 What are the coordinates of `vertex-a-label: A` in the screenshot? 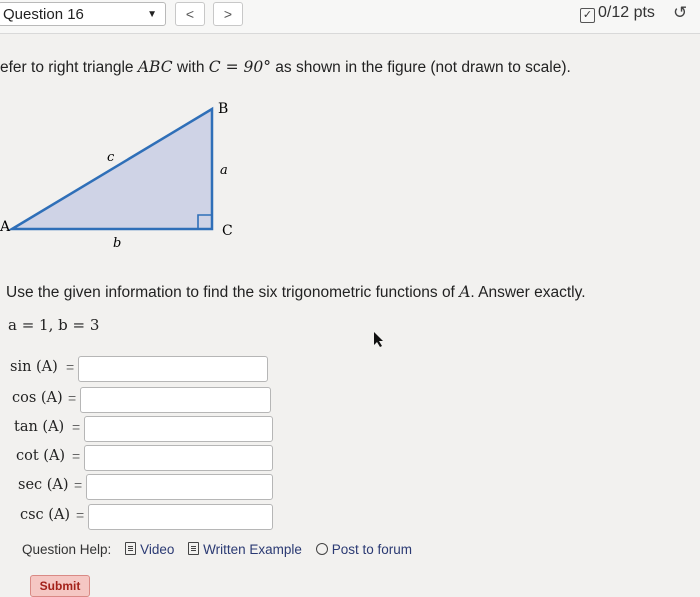 It's located at (5, 227).